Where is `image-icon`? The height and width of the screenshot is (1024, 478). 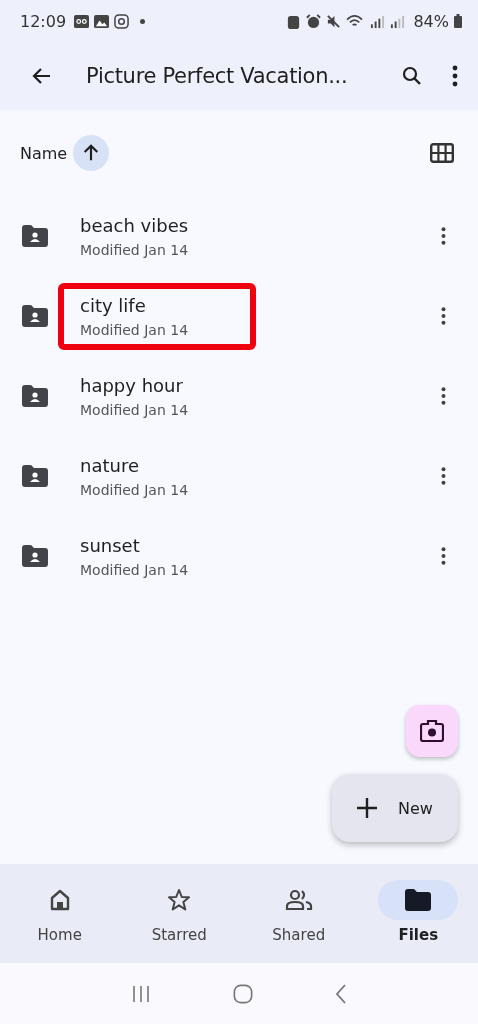 image-icon is located at coordinates (102, 21).